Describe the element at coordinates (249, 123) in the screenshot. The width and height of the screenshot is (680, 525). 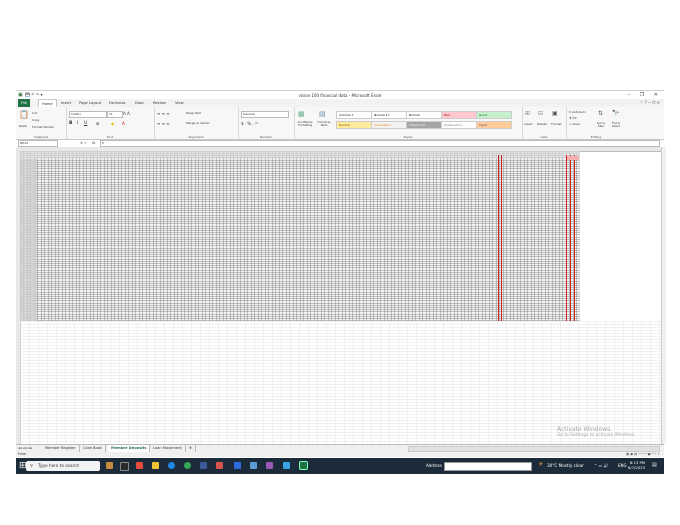
I see `currency-icon: $ · % ‚ ⁰⁰` at that location.